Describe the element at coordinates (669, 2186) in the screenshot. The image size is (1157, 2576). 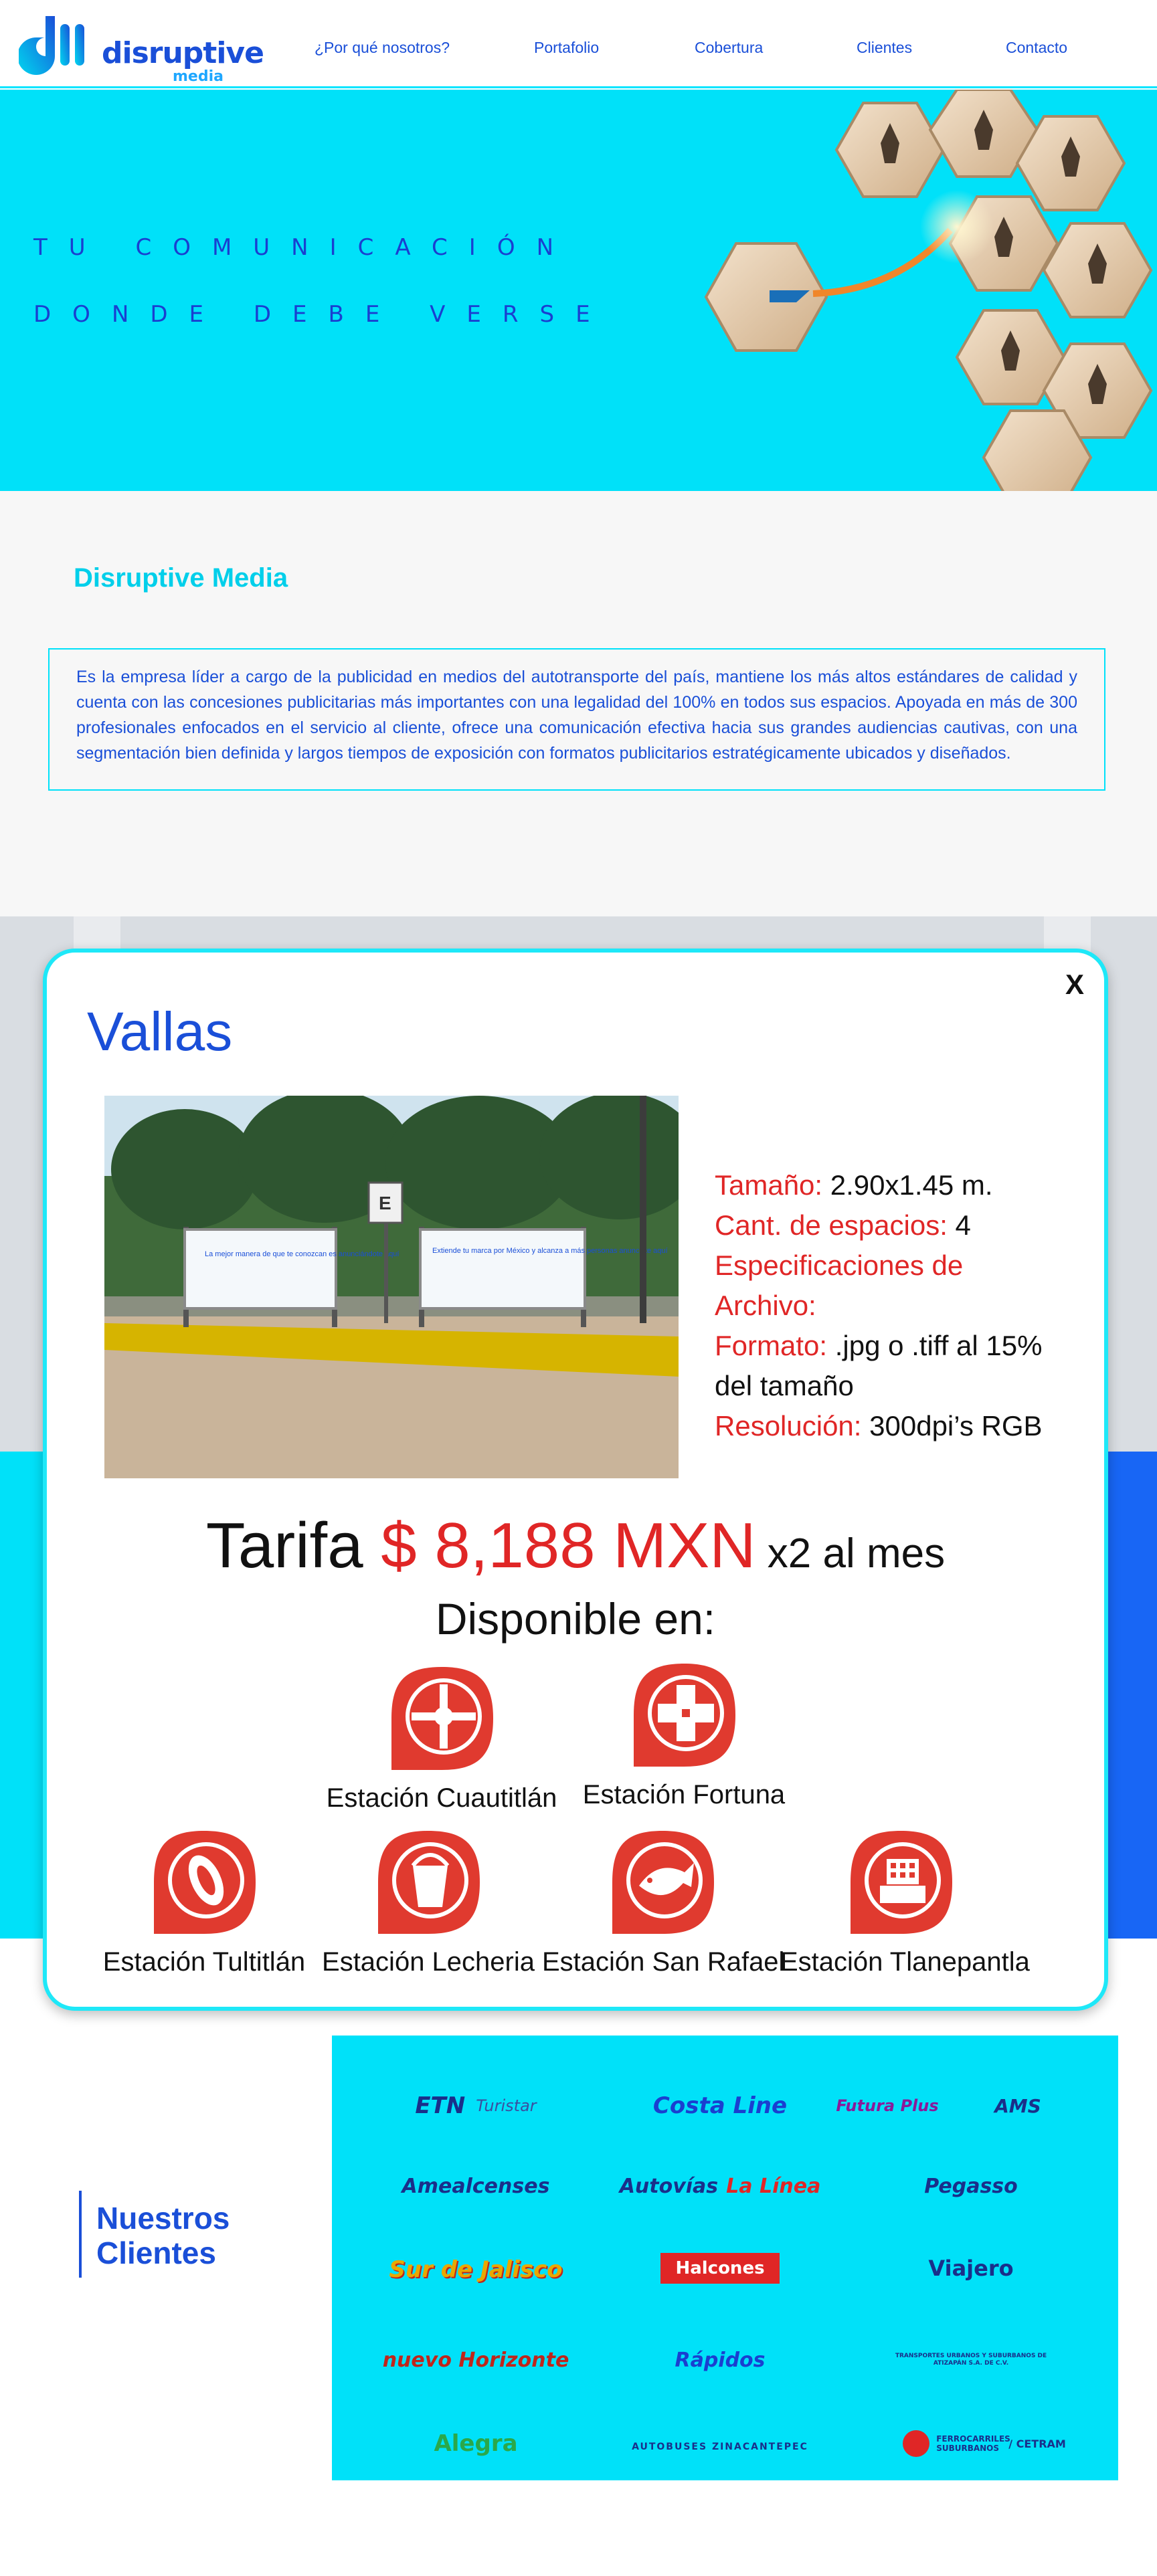
I see `client-logo-text: Autovías` at that location.